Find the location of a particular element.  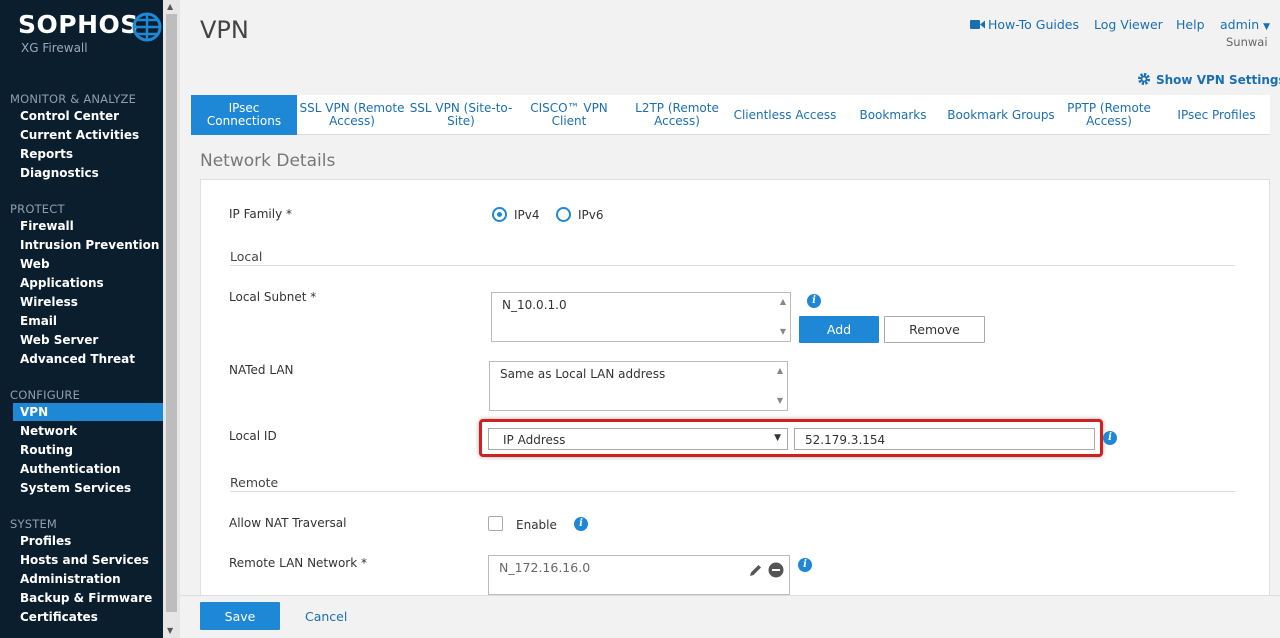

globe-icon is located at coordinates (147, 27).